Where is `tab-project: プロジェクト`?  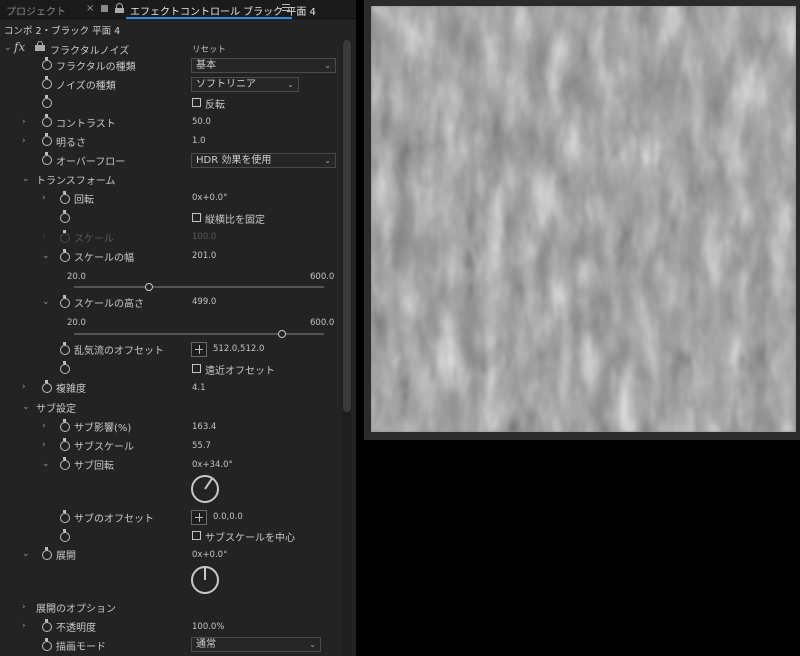 tab-project: プロジェクト is located at coordinates (36, 10).